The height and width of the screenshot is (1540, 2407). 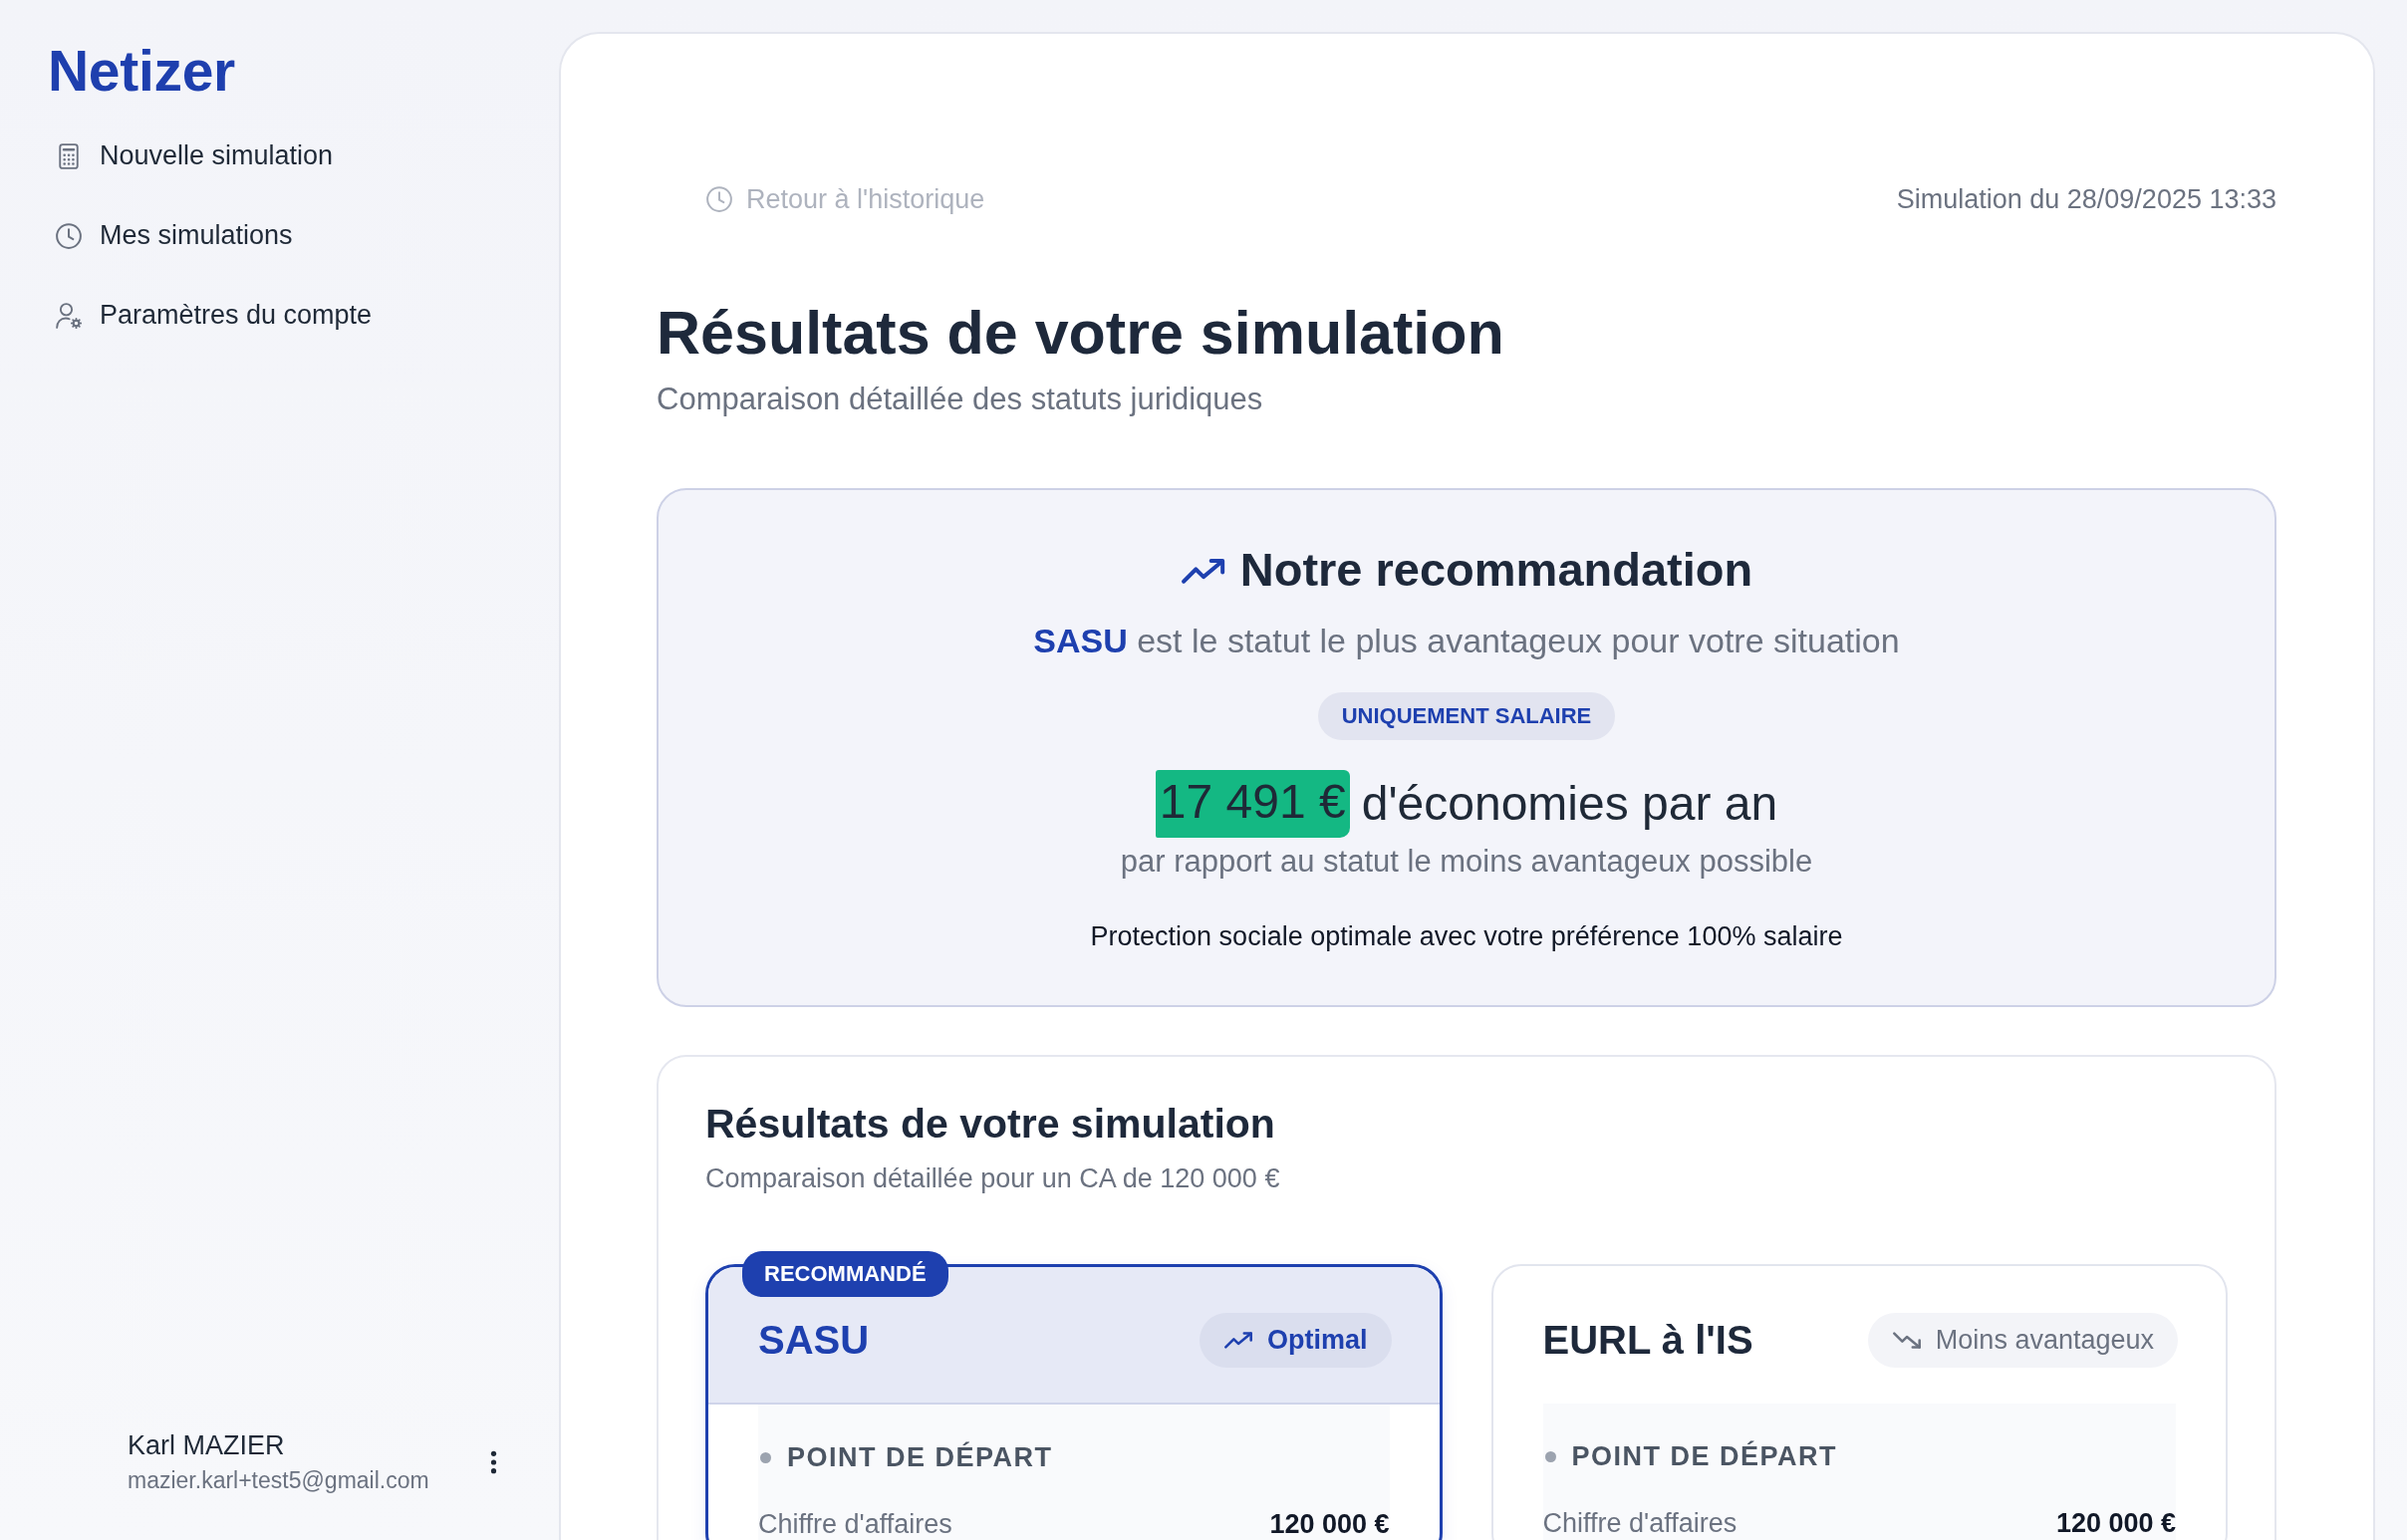 What do you see at coordinates (141, 71) in the screenshot?
I see `logo: Netizer` at bounding box center [141, 71].